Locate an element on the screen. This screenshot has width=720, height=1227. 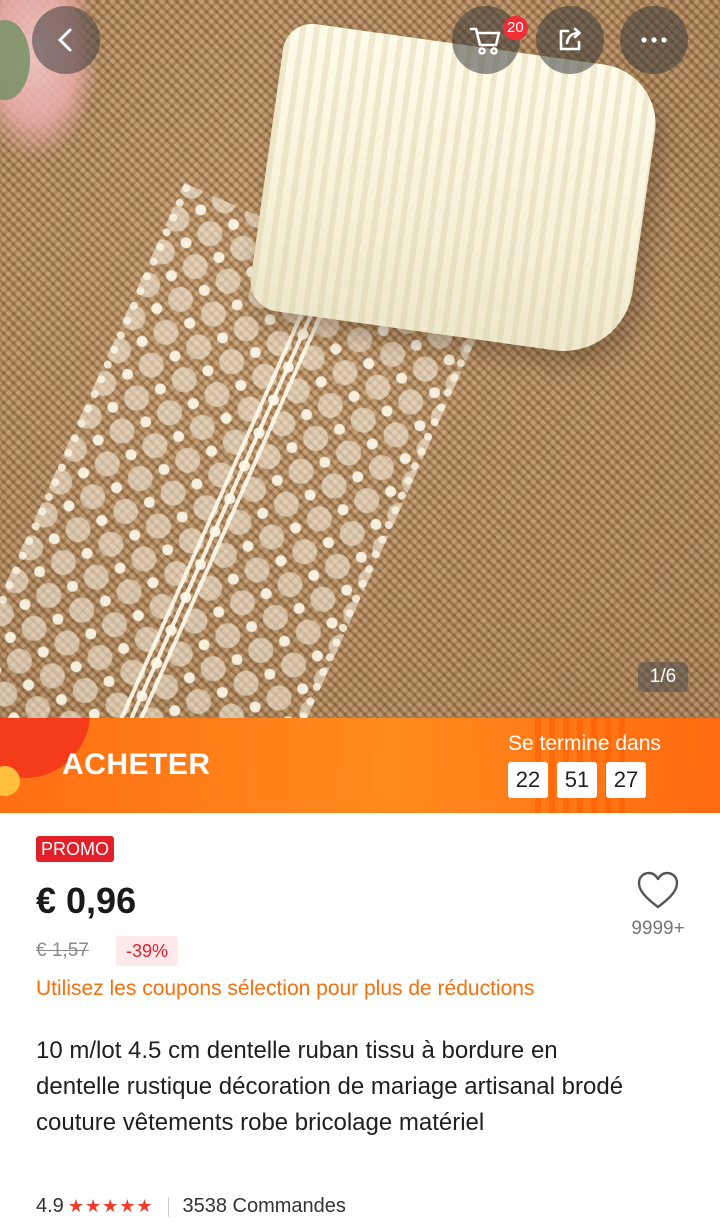
rating-value: 4.9 is located at coordinates (50, 1206).